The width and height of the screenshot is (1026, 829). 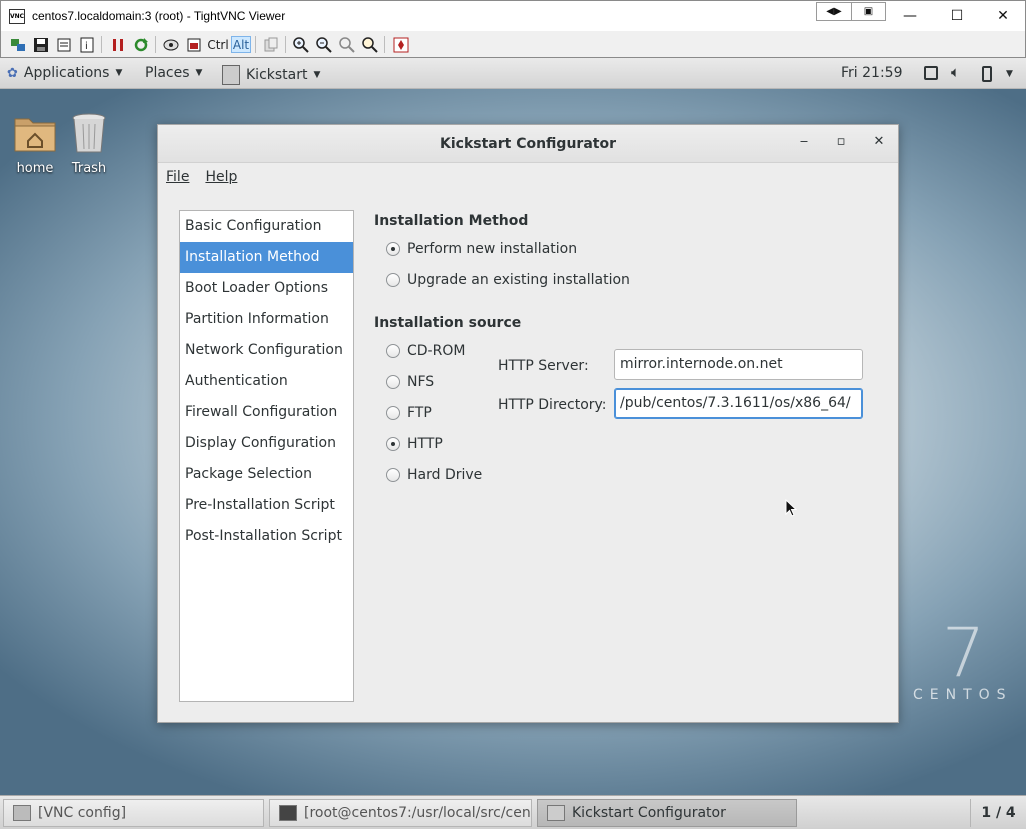 I want to click on battery-icon, so click(x=987, y=74).